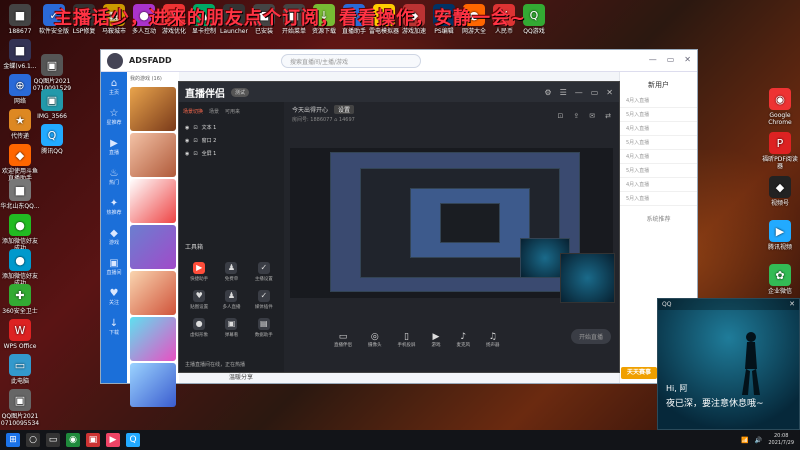 This screenshot has width=800, height=450. What do you see at coordinates (13, 440) in the screenshot?
I see `taskbar-app-icon: ⊞` at bounding box center [13, 440].